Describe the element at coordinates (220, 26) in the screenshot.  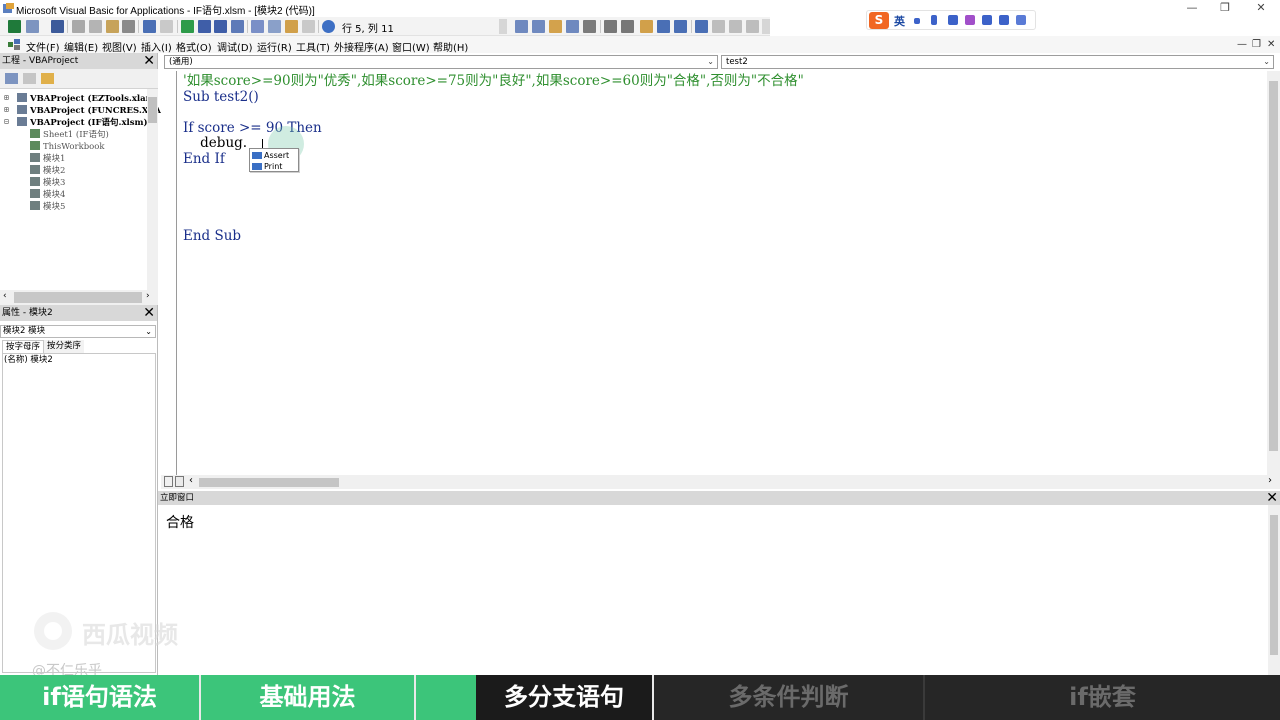
I see `reset-icon` at that location.